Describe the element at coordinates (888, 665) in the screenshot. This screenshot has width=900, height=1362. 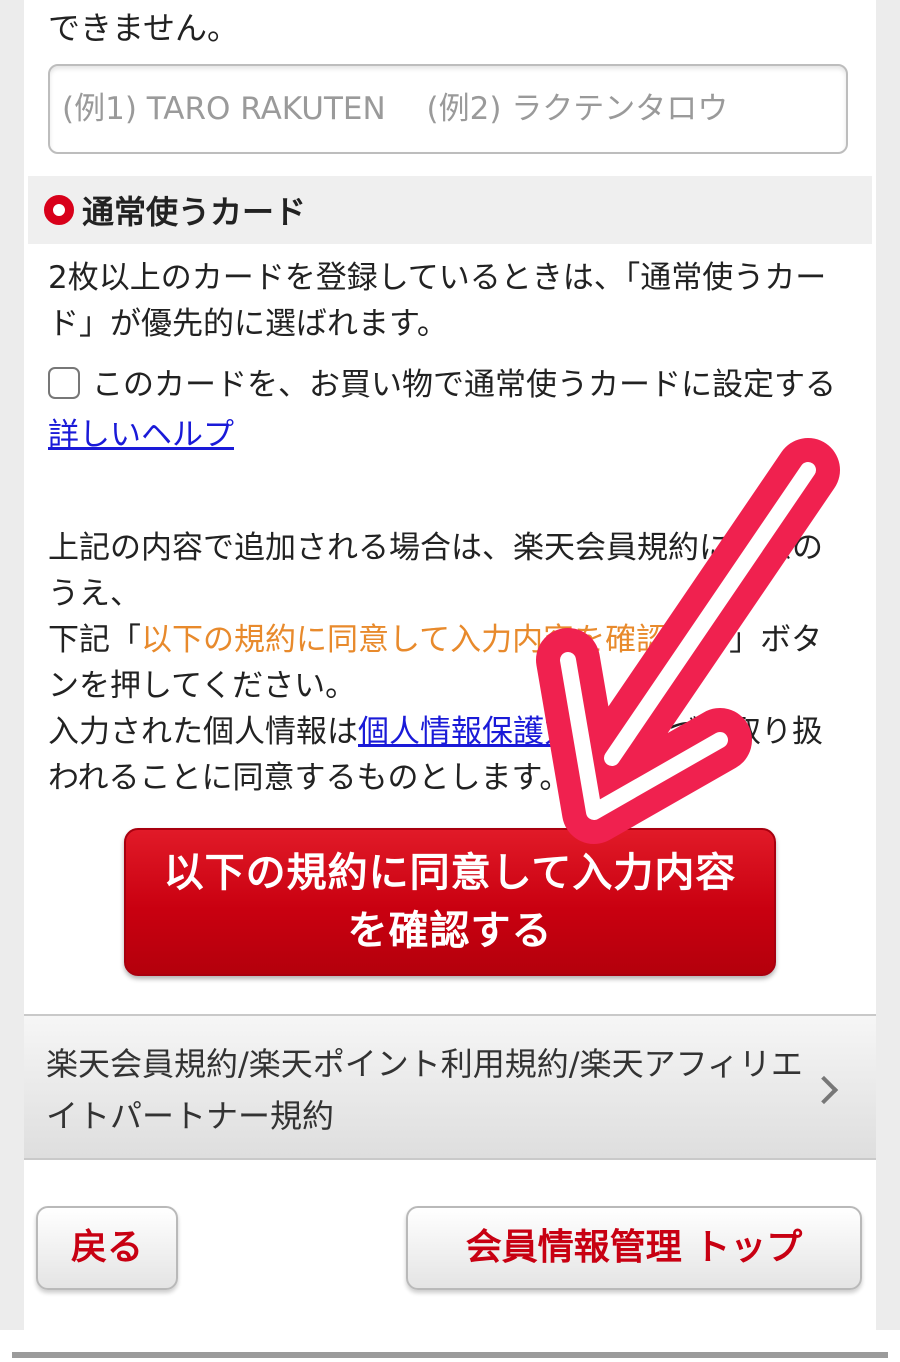
I see `right-margin` at that location.